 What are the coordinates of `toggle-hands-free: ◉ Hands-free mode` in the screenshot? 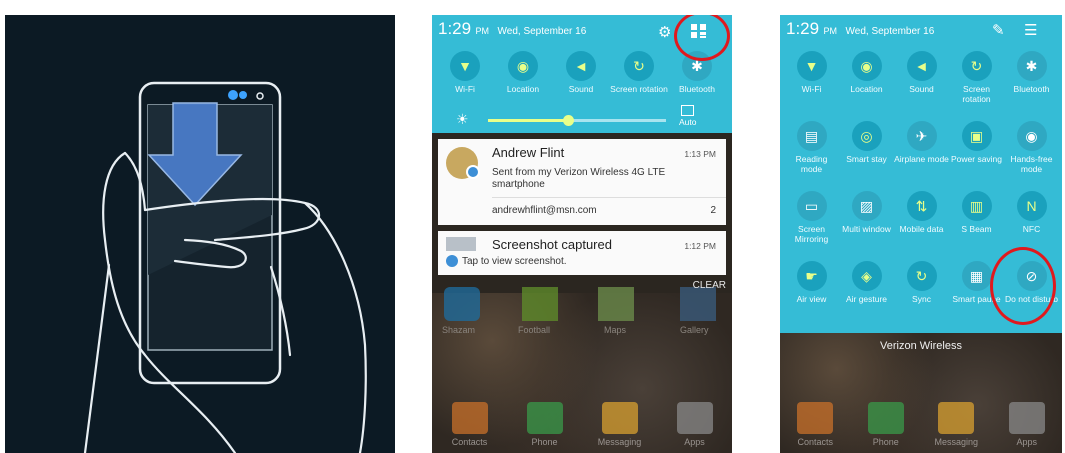 It's located at (1031, 147).